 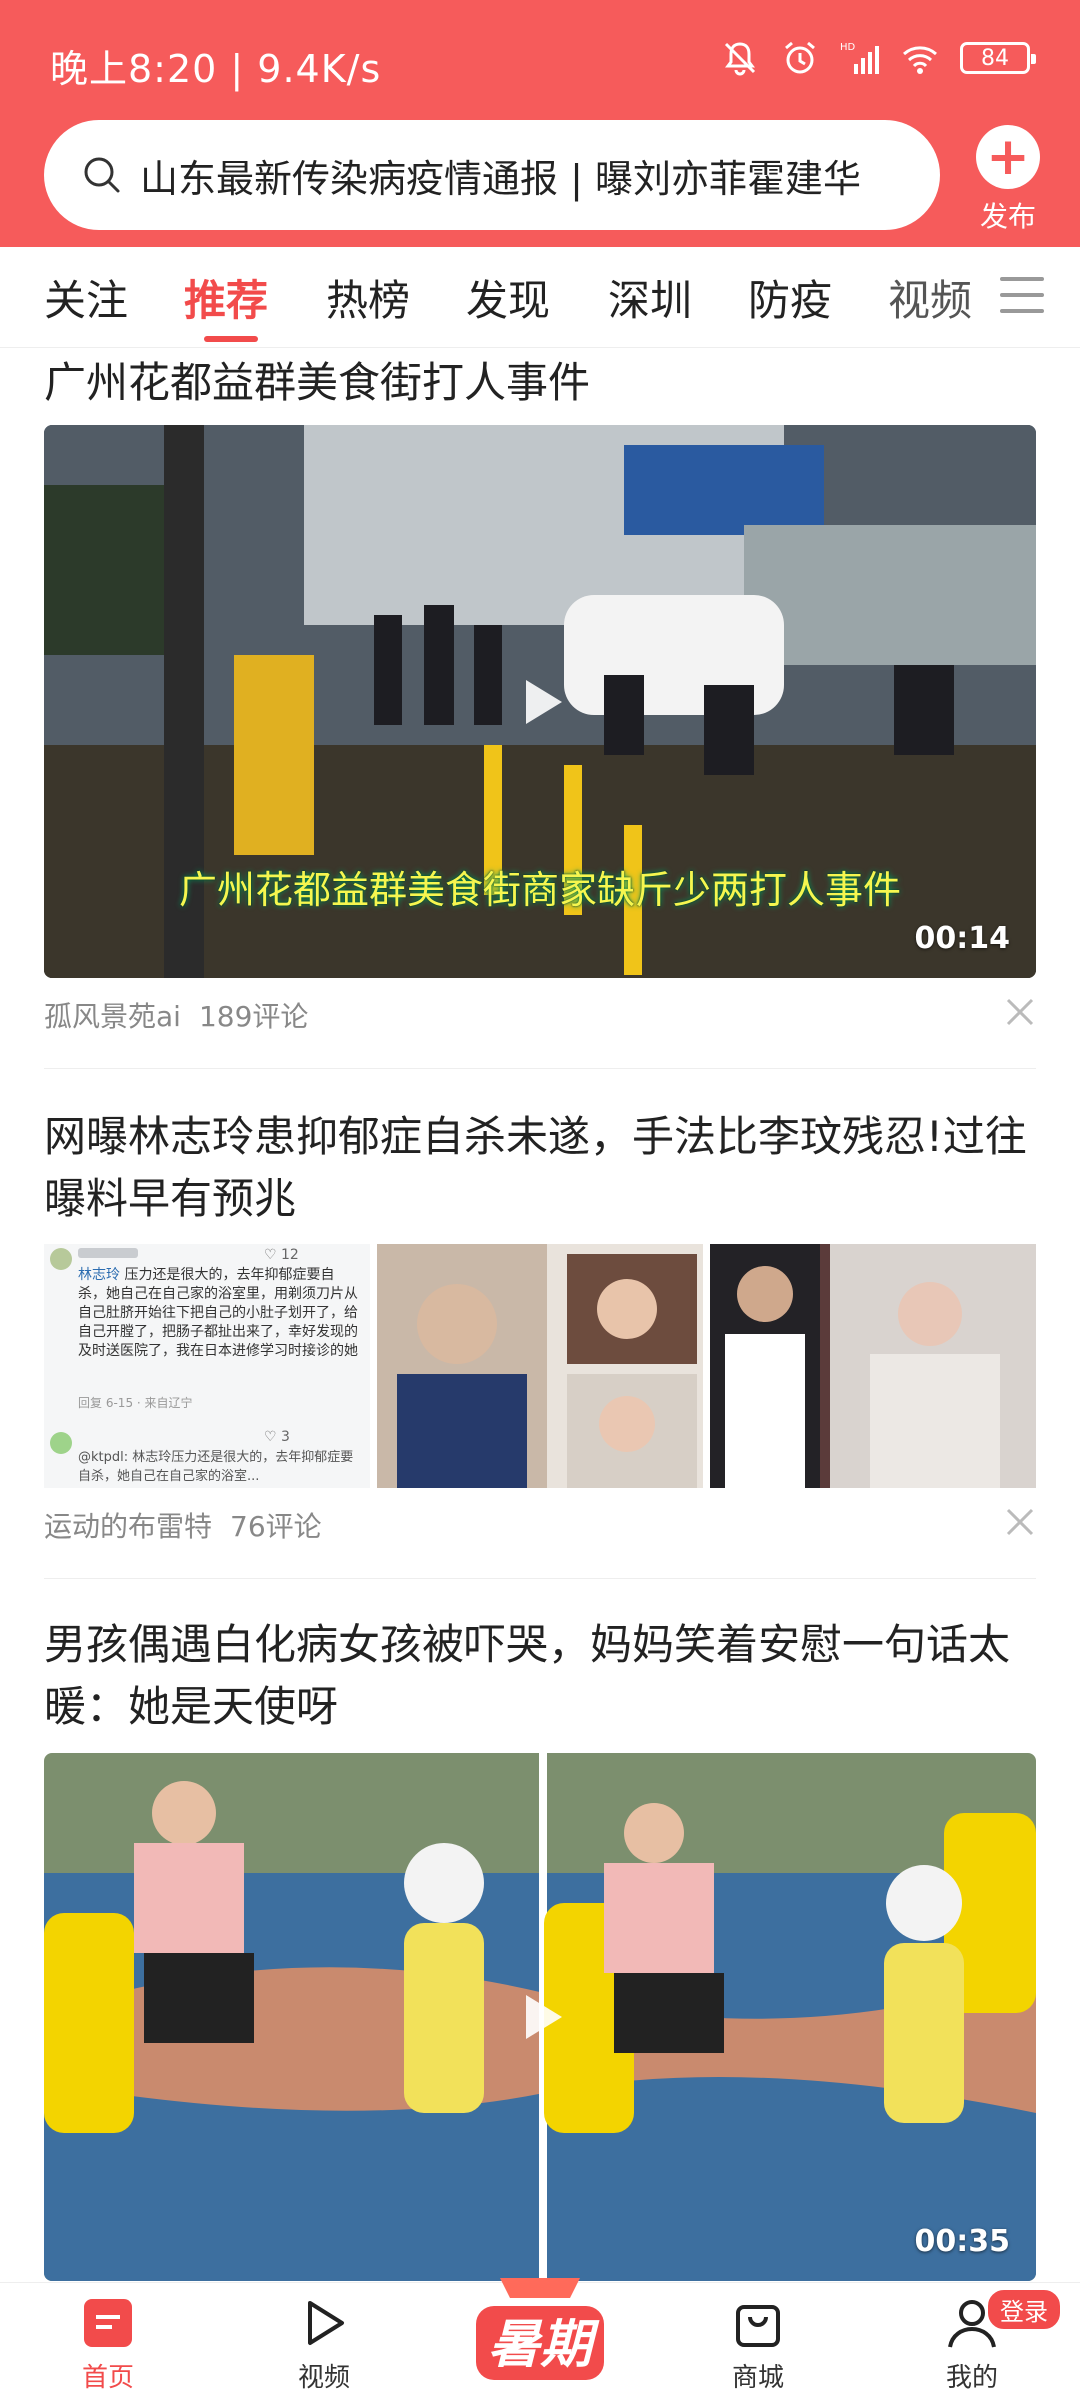 What do you see at coordinates (1007, 216) in the screenshot?
I see `publish-label: 发布` at bounding box center [1007, 216].